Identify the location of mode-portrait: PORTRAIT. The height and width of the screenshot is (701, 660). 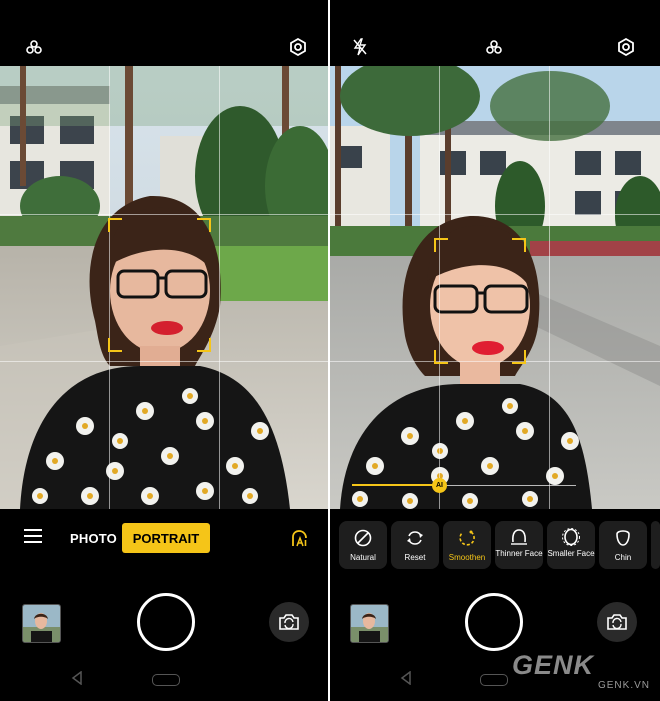
(166, 538).